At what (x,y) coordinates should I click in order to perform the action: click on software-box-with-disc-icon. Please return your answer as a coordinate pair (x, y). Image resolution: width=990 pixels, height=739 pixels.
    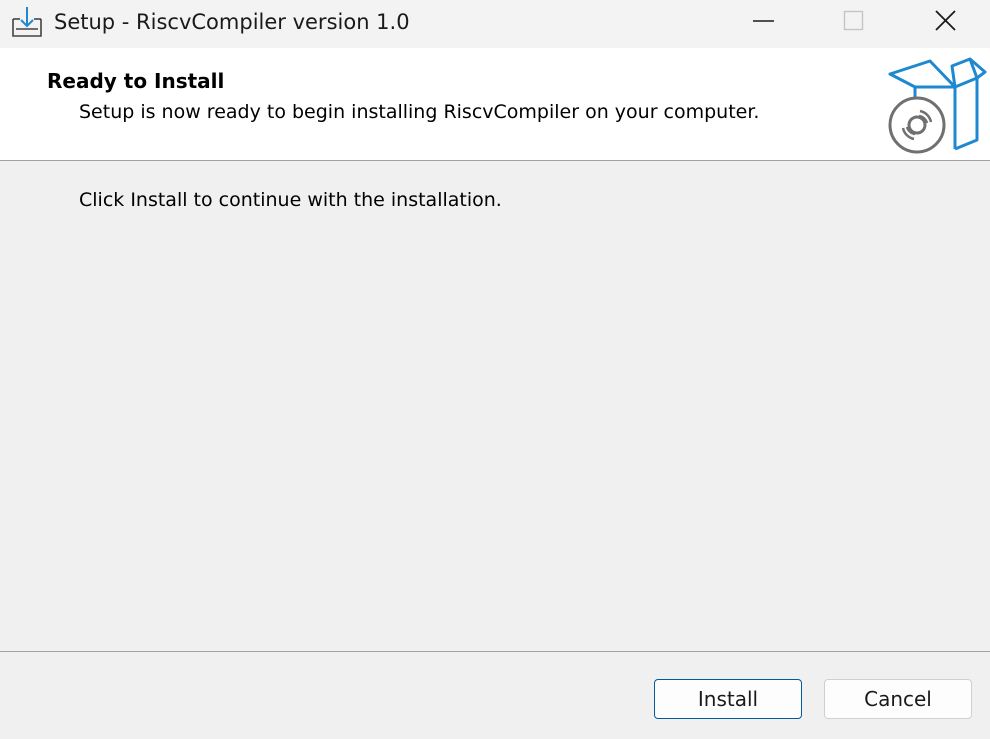
    Looking at the image, I should click on (936, 104).